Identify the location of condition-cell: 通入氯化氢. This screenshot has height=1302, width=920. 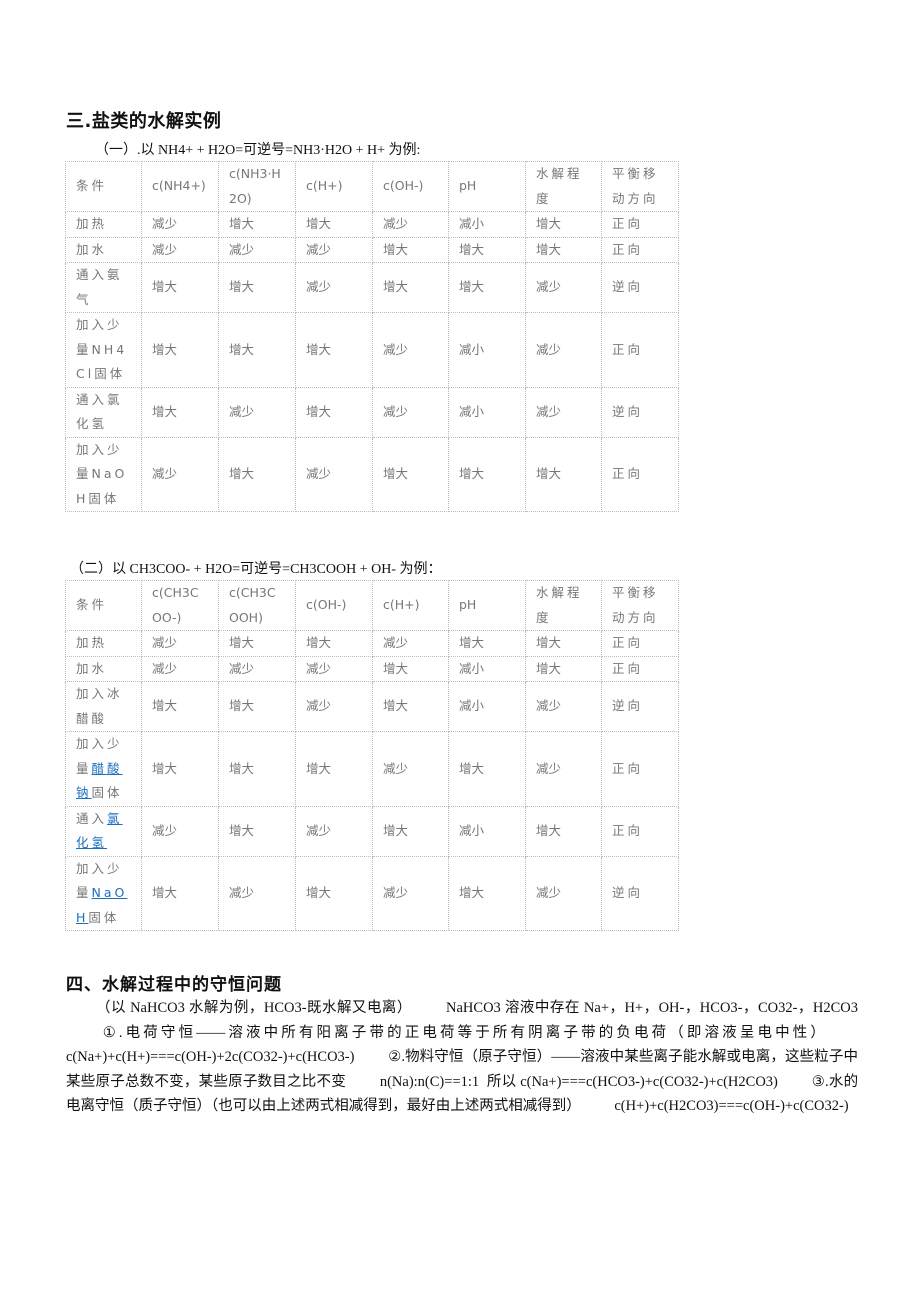
(103, 831).